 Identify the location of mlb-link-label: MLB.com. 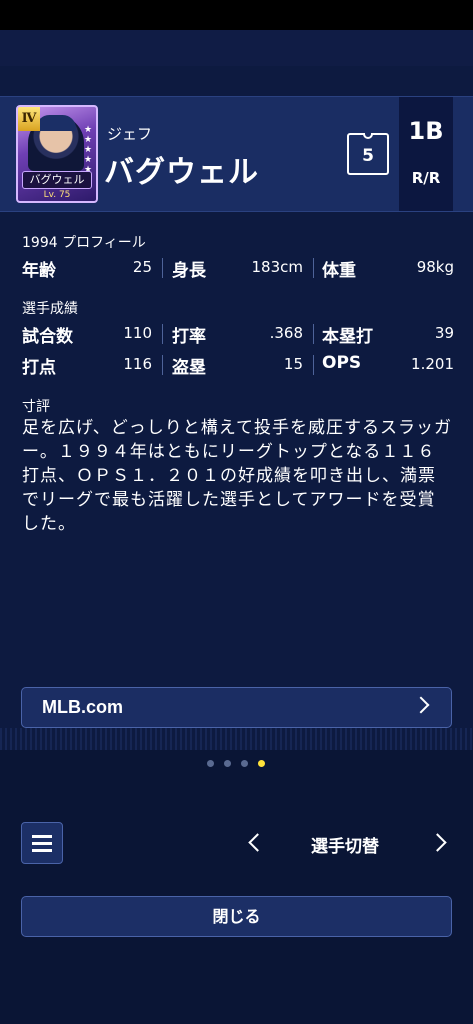
(82, 707).